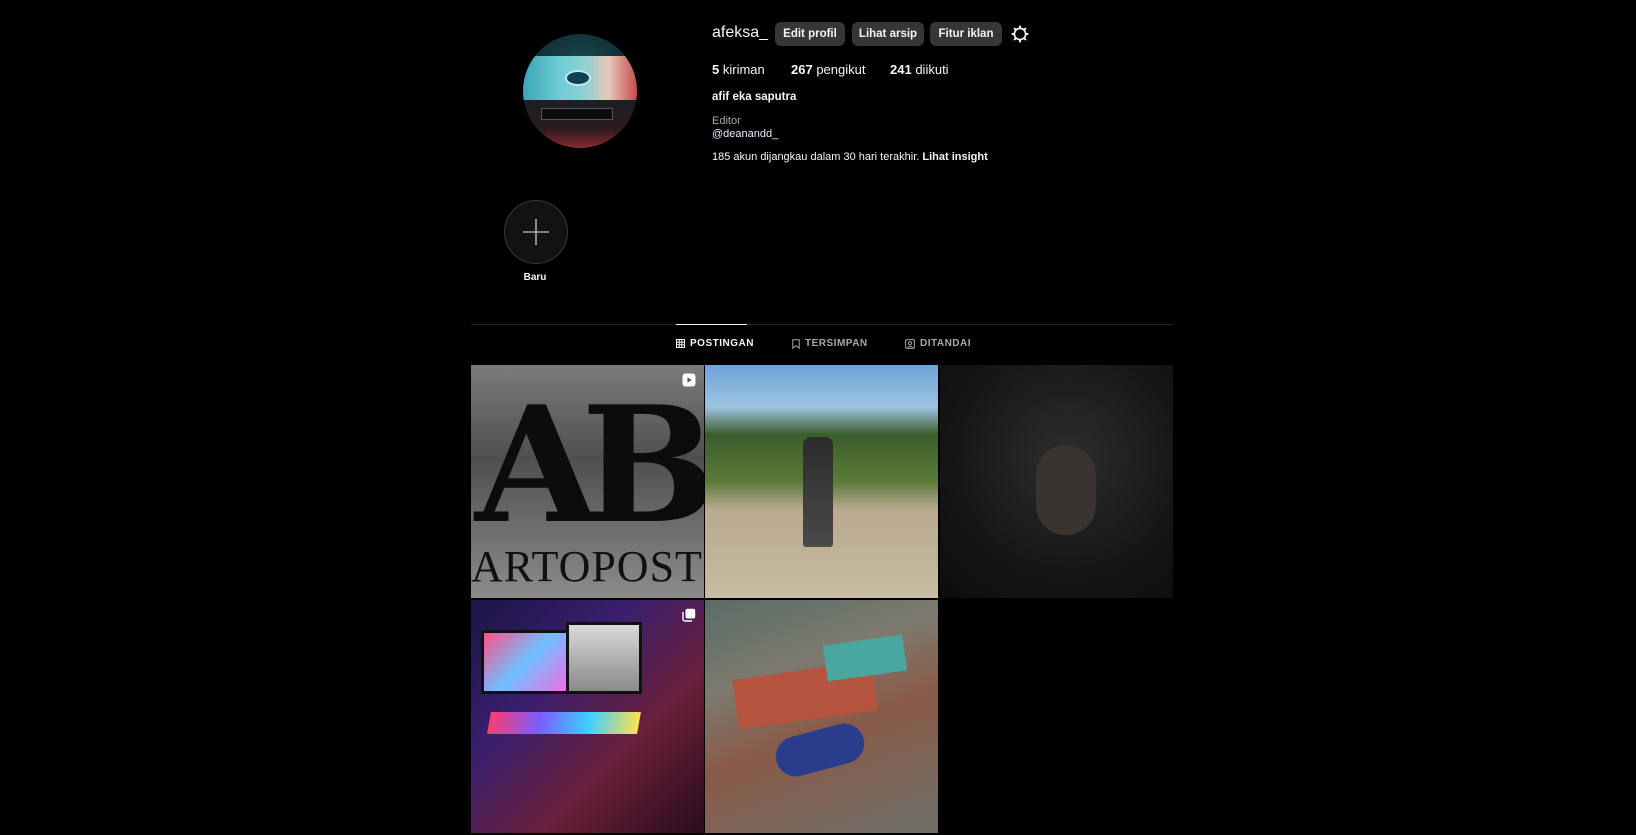 The width and height of the screenshot is (1636, 835). What do you see at coordinates (910, 343) in the screenshot?
I see `tagged-icon` at bounding box center [910, 343].